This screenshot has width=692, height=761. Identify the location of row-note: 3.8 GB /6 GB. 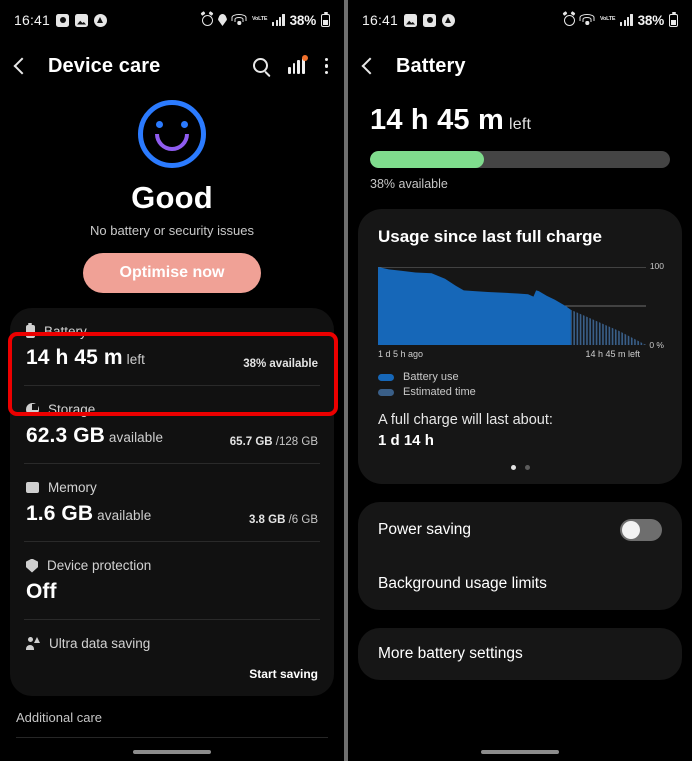
(283, 520).